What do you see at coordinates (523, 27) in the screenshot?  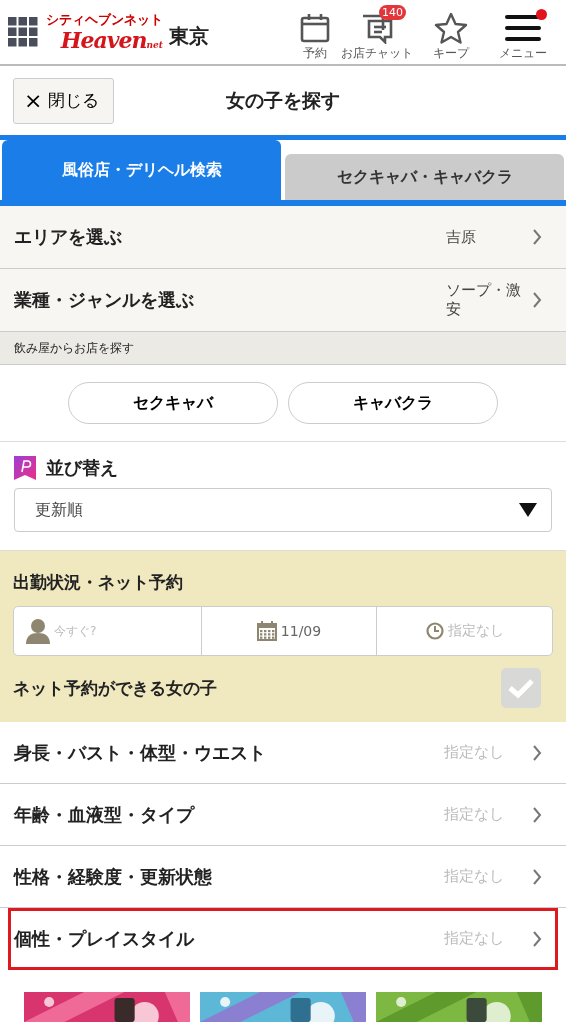 I see `menu-icon` at bounding box center [523, 27].